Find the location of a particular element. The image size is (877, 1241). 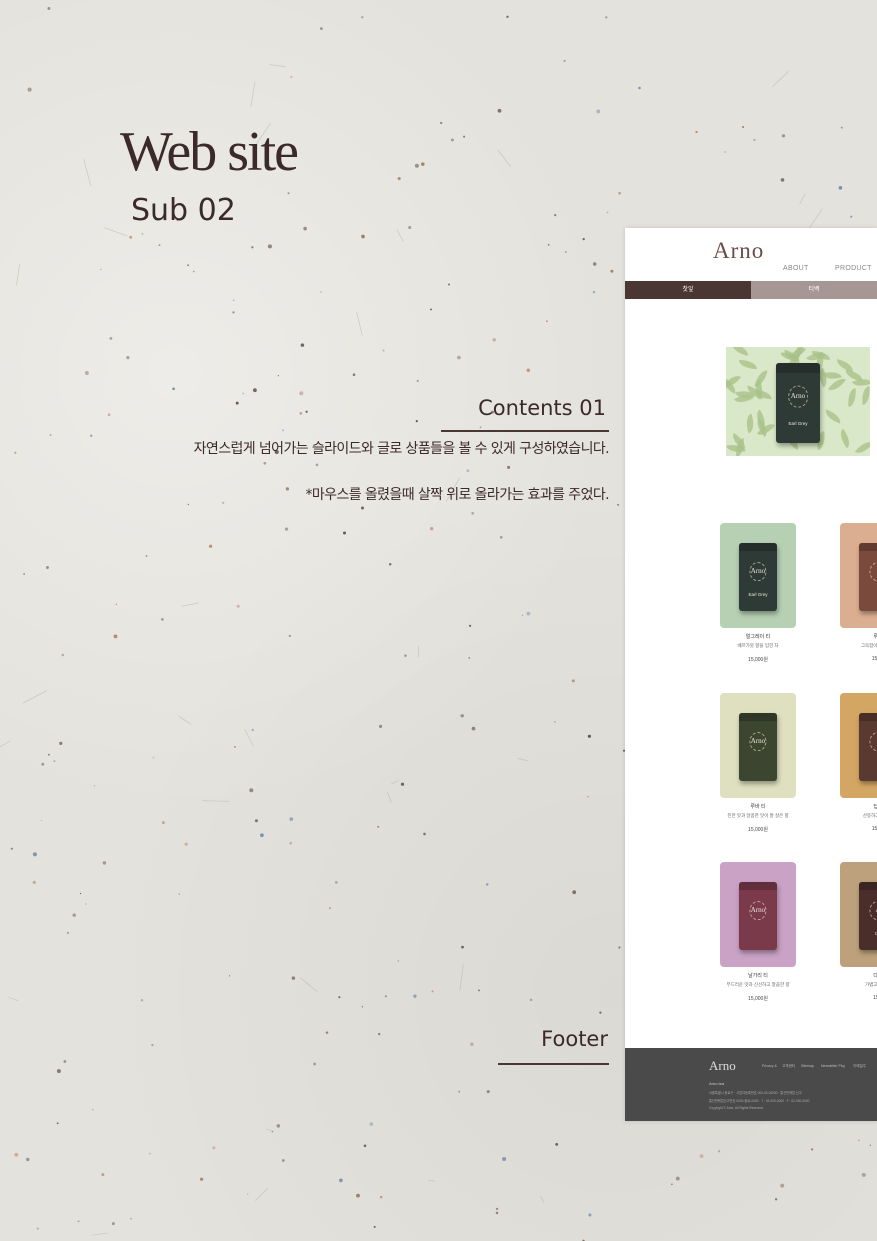

product-card-image: A Da is located at coordinates (858, 914).